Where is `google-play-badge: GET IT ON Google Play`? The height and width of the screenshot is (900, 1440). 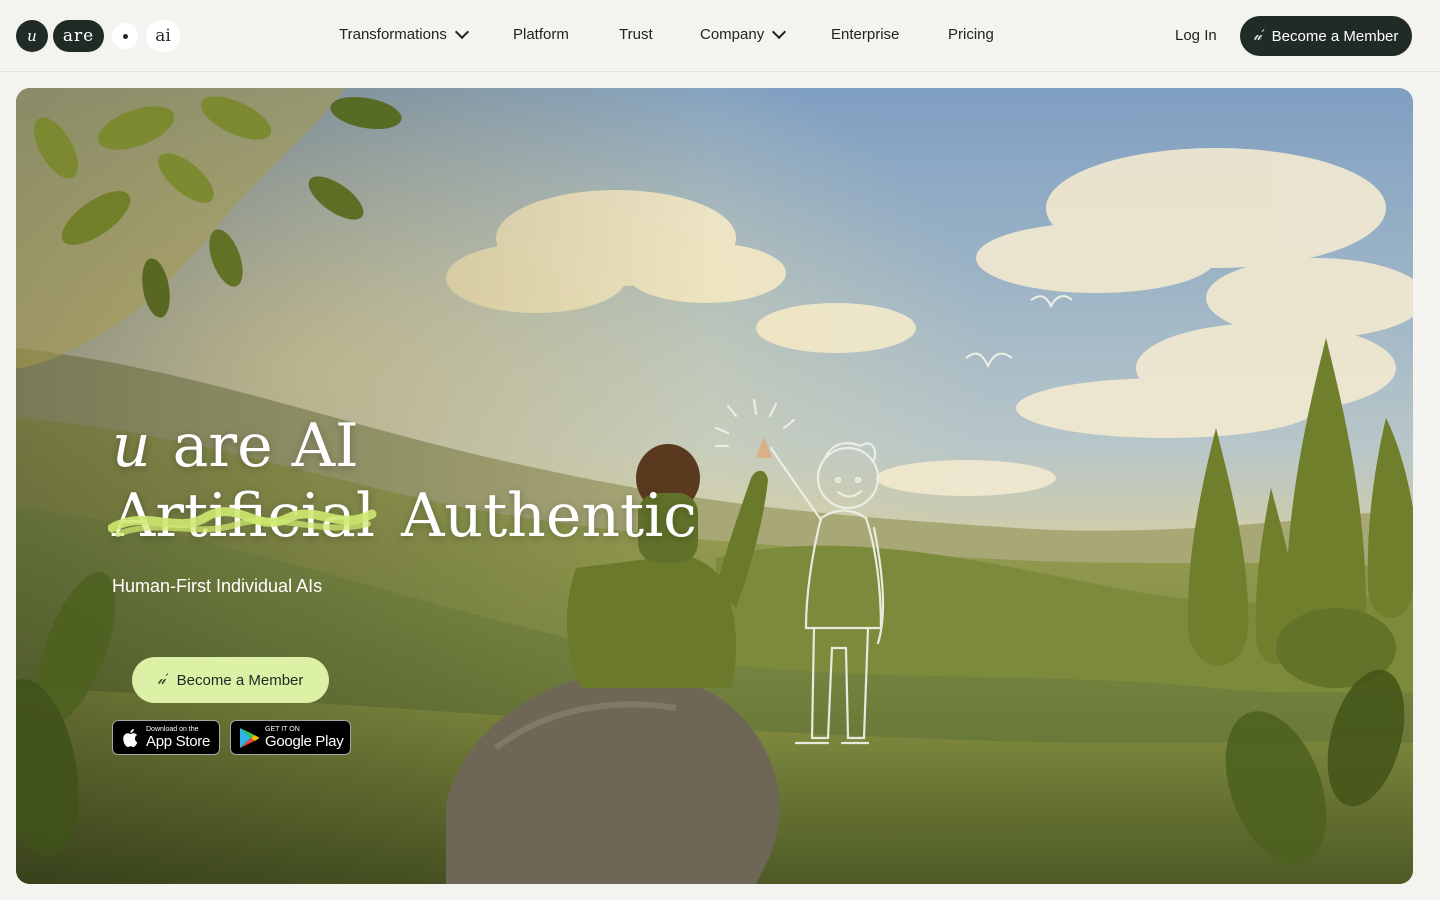 google-play-badge: GET IT ON Google Play is located at coordinates (290, 737).